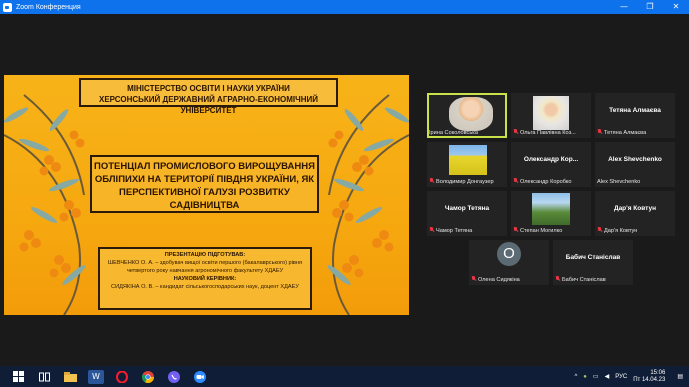  I want to click on maximize-button: ❐, so click(650, 7).